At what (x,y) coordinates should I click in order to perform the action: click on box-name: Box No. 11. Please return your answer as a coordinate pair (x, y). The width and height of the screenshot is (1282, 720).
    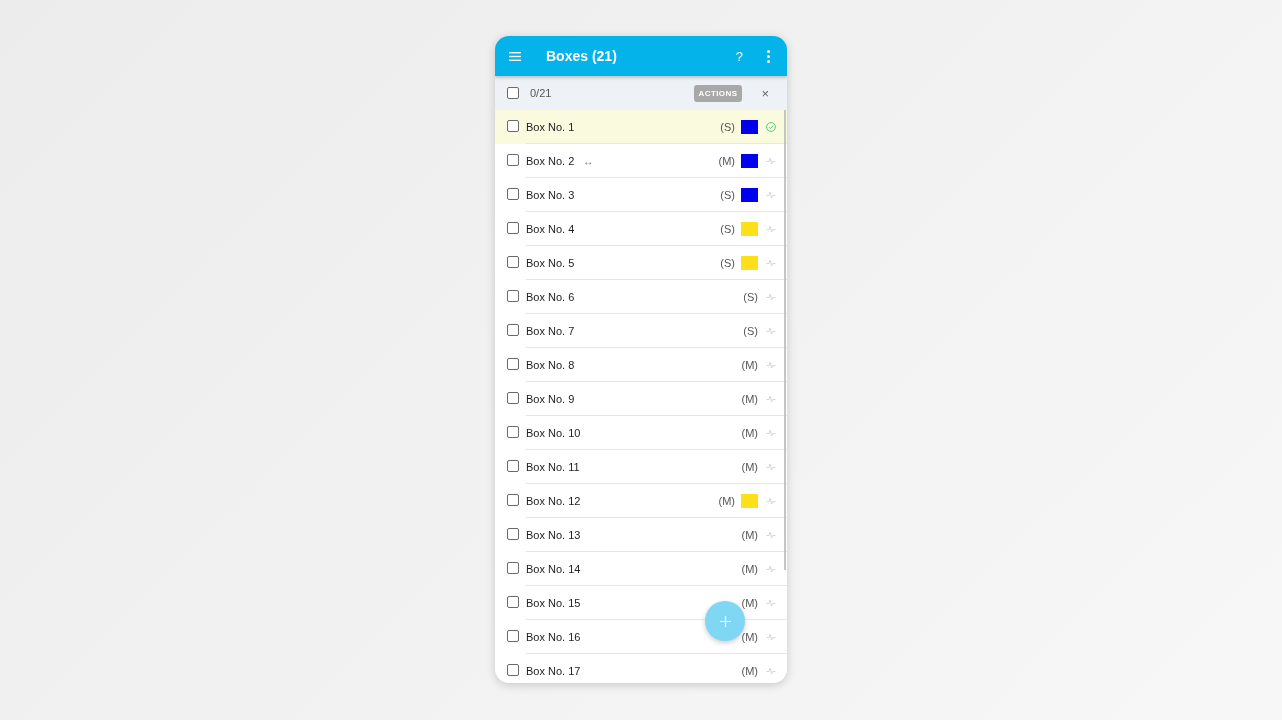
    Looking at the image, I should click on (553, 467).